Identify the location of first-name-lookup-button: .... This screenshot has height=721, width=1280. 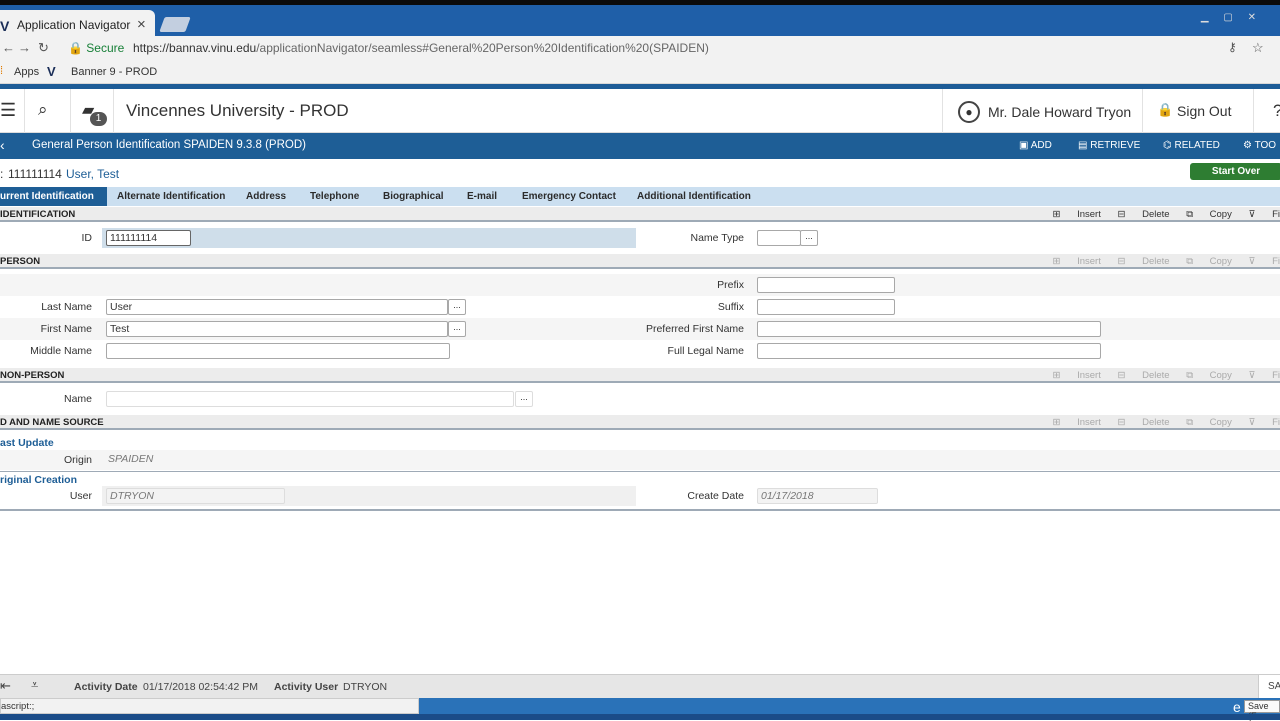
(457, 329).